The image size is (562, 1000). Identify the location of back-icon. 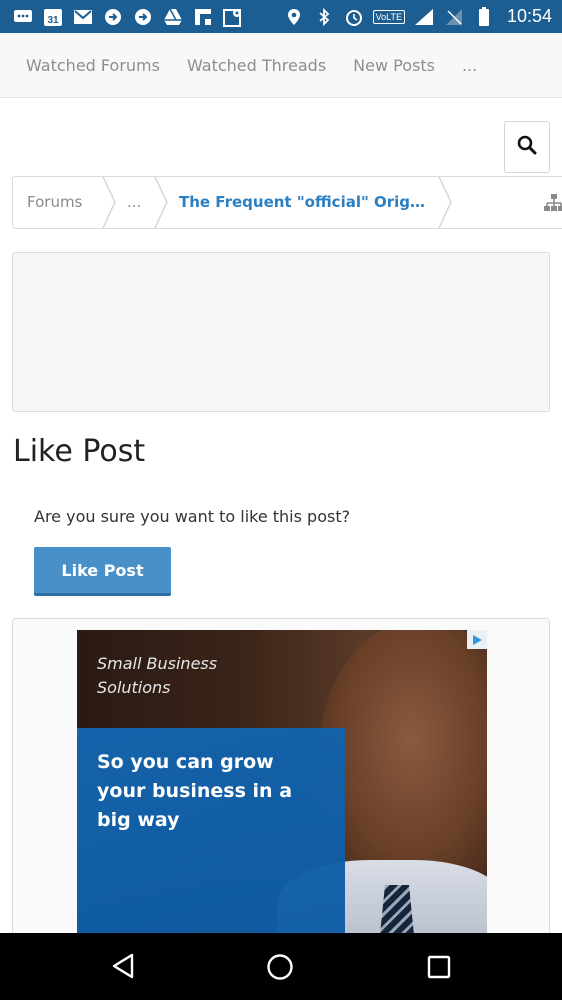
(123, 968).